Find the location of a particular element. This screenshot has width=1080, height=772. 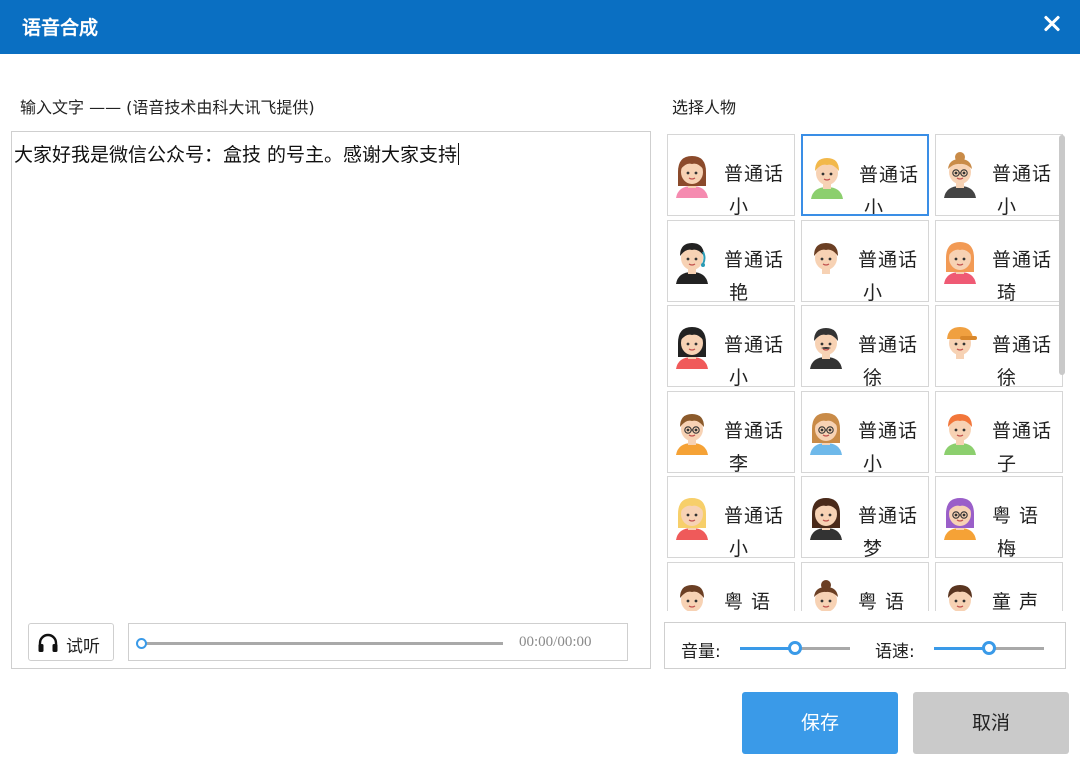

text-input-value: 大家好我是微信公众号：盒技 的号主。感谢大家支持 is located at coordinates (235, 155).